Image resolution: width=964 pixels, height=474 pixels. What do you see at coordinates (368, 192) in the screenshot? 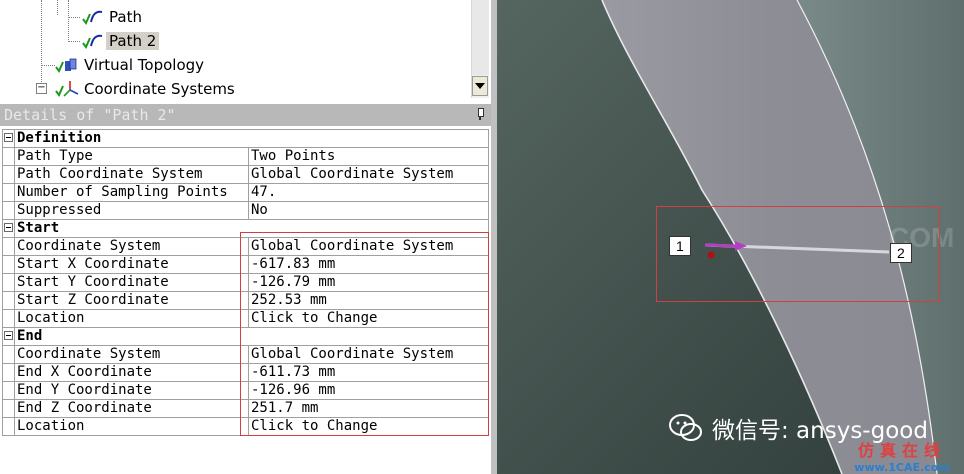
I see `property-value: 47.` at bounding box center [368, 192].